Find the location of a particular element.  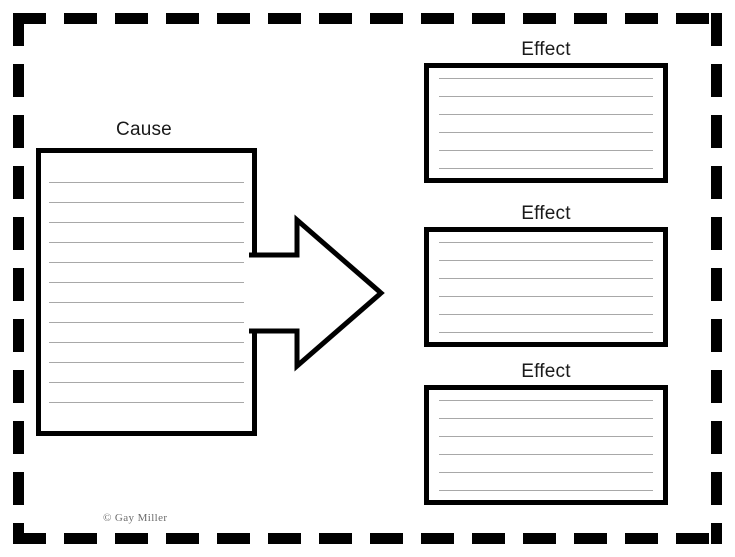

frame-top-edge is located at coordinates (367, 18).